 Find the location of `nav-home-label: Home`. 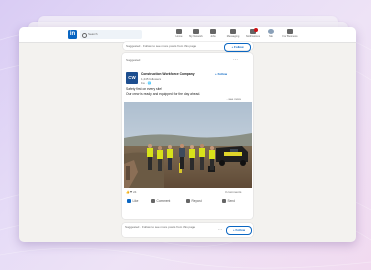

nav-home-label: Home is located at coordinates (179, 36).